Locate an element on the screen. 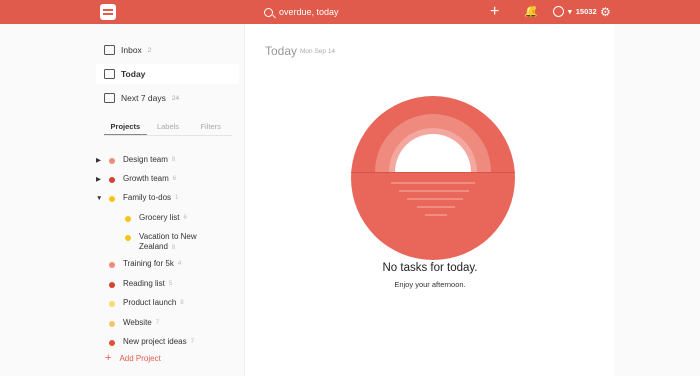 The image size is (700, 376). inbox-count: 2 is located at coordinates (149, 50).